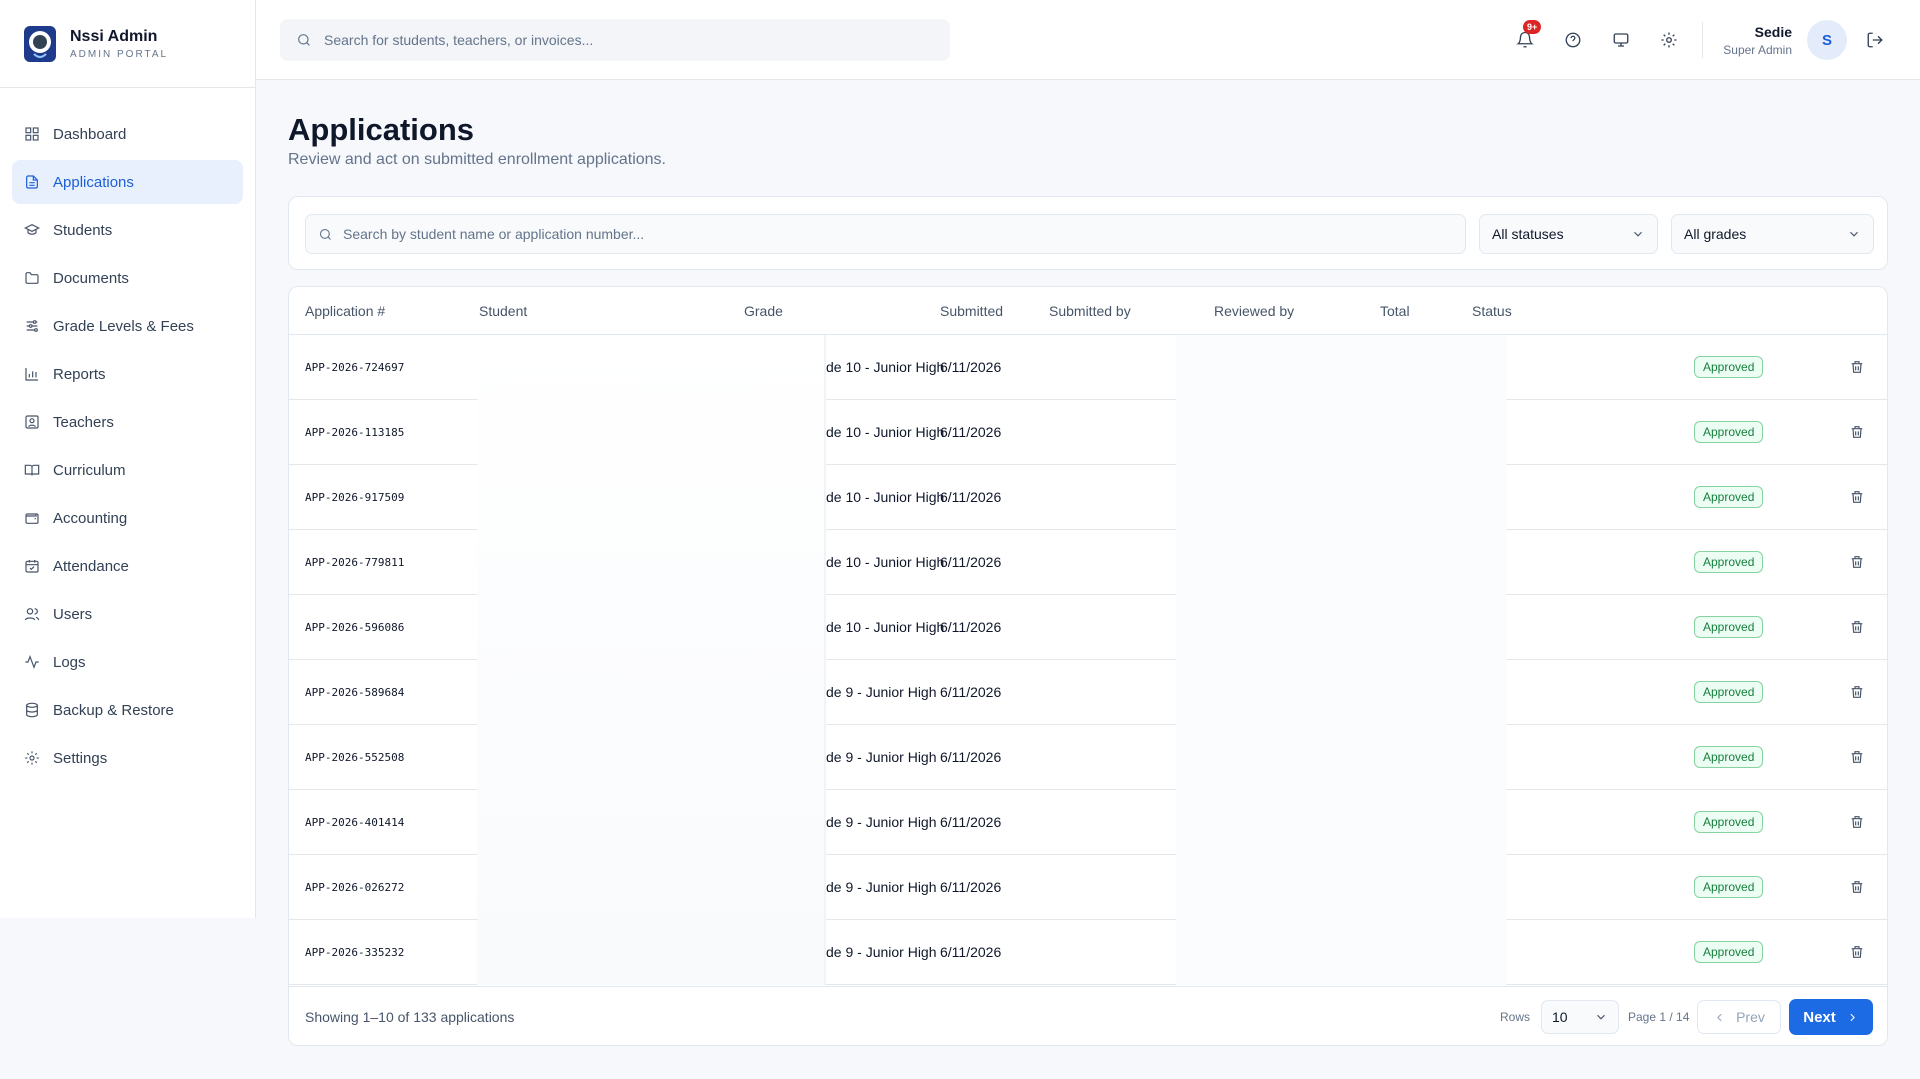 The height and width of the screenshot is (1079, 1920). Describe the element at coordinates (91, 278) in the screenshot. I see `sidebar-item-label: Documents` at that location.